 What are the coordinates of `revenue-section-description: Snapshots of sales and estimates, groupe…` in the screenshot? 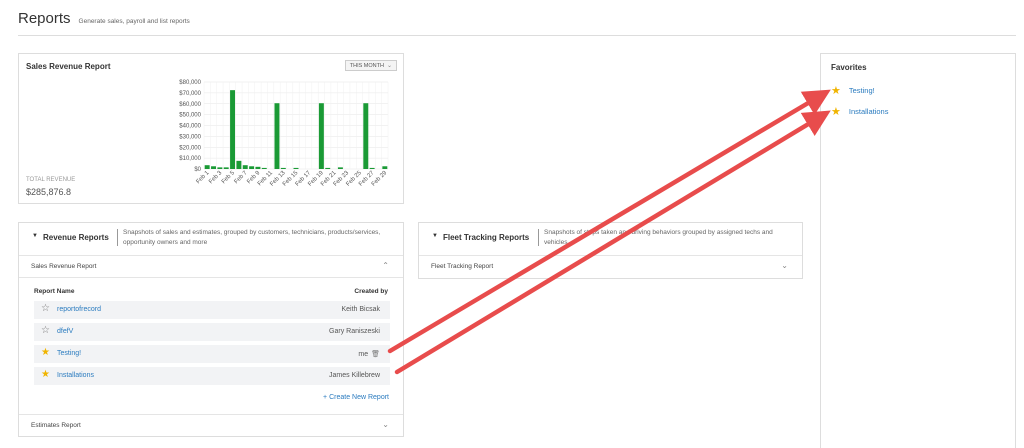 It's located at (252, 237).